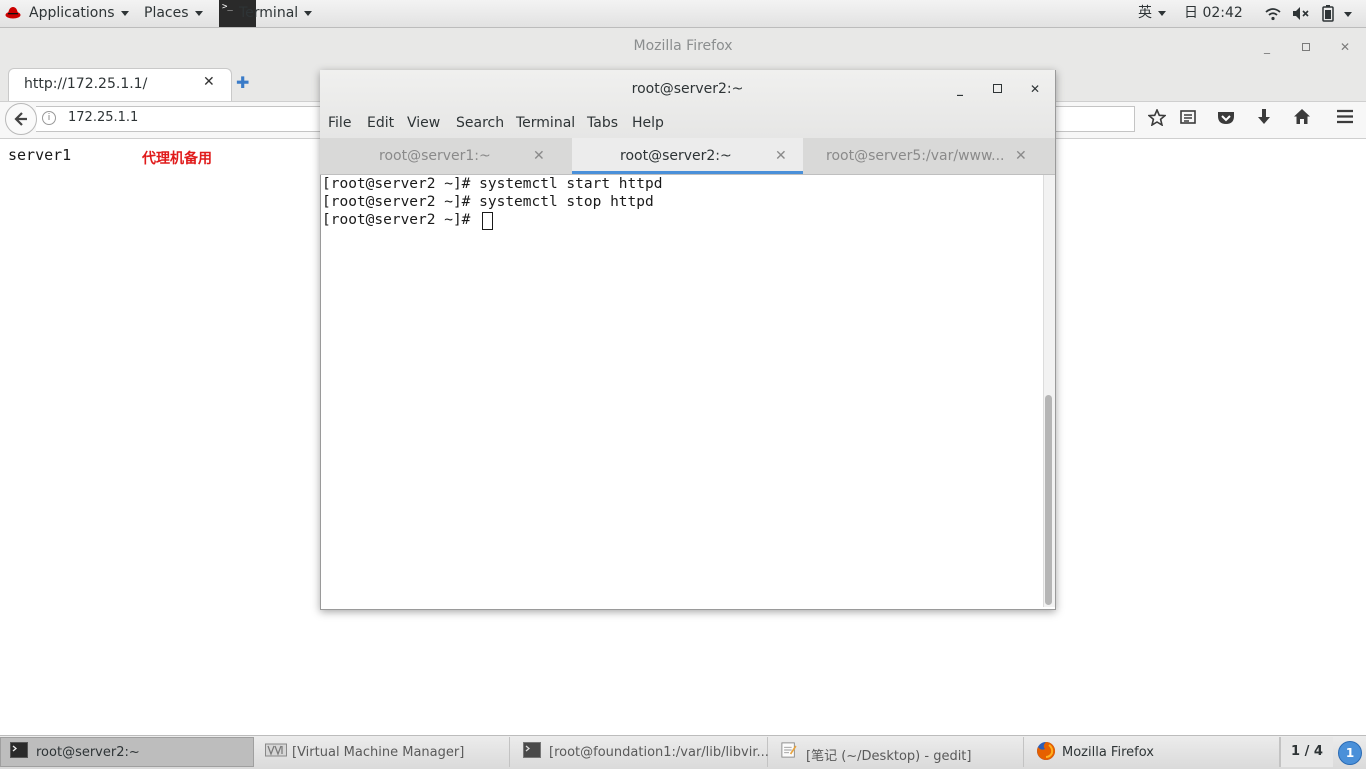  Describe the element at coordinates (103, 117) in the screenshot. I see `url-text: 172.25.1.1` at that location.